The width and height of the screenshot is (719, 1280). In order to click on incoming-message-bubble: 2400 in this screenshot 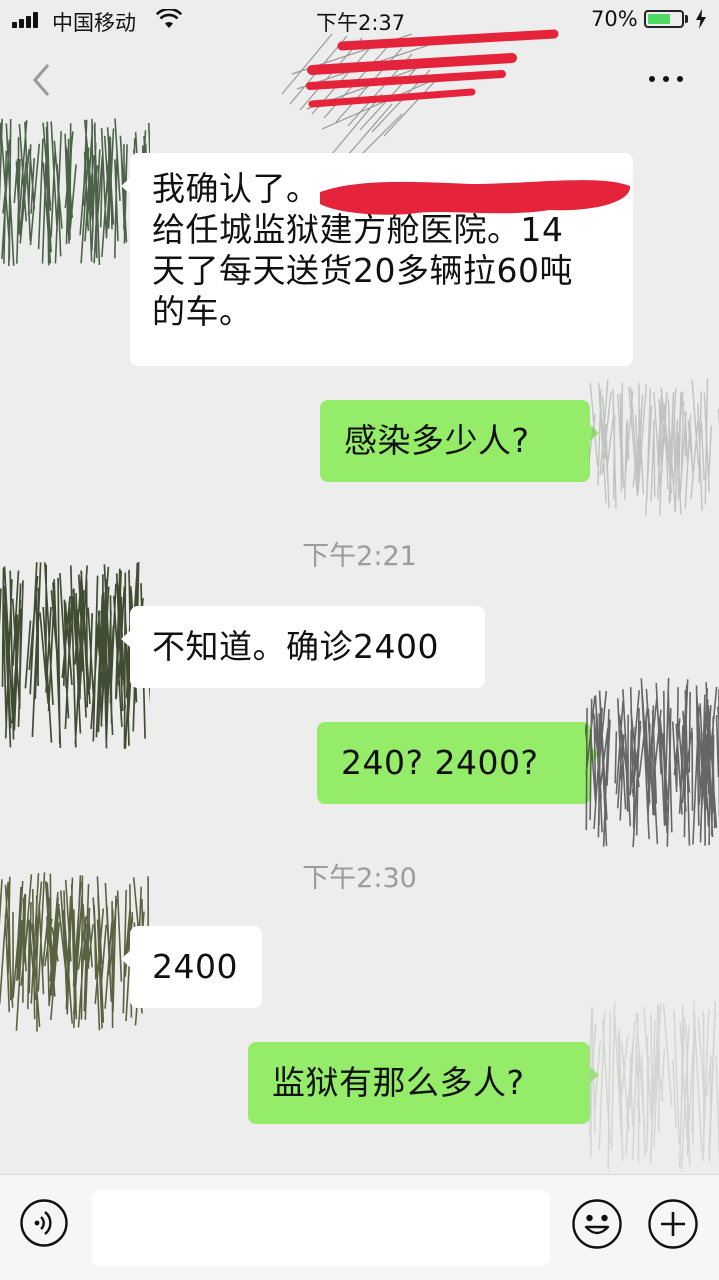, I will do `click(191, 967)`.